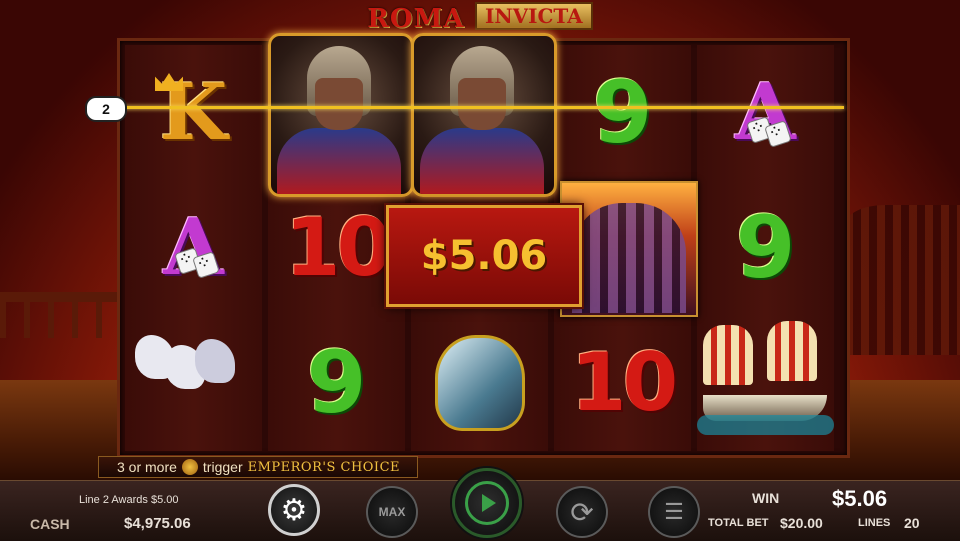 This screenshot has height=541, width=960. Describe the element at coordinates (106, 109) in the screenshot. I see `payline-number-badge: 2` at that location.